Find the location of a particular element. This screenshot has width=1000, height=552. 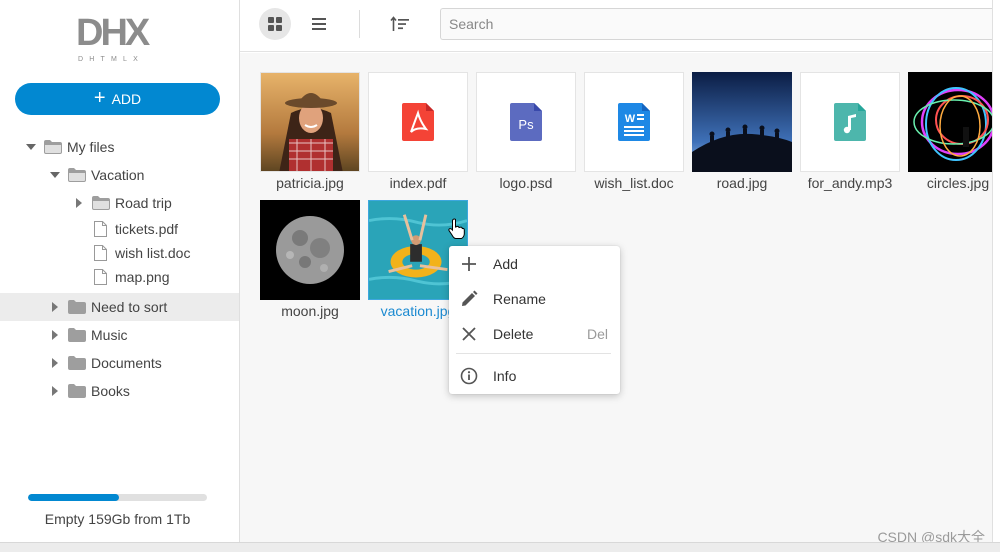

add-button-label: ADD is located at coordinates (126, 99).